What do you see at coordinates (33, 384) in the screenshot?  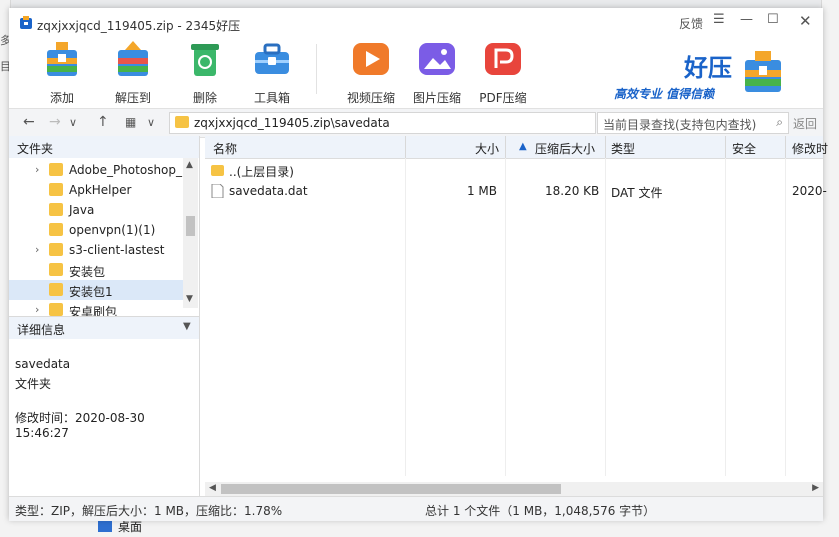 I see `details-type: 文件夹` at bounding box center [33, 384].